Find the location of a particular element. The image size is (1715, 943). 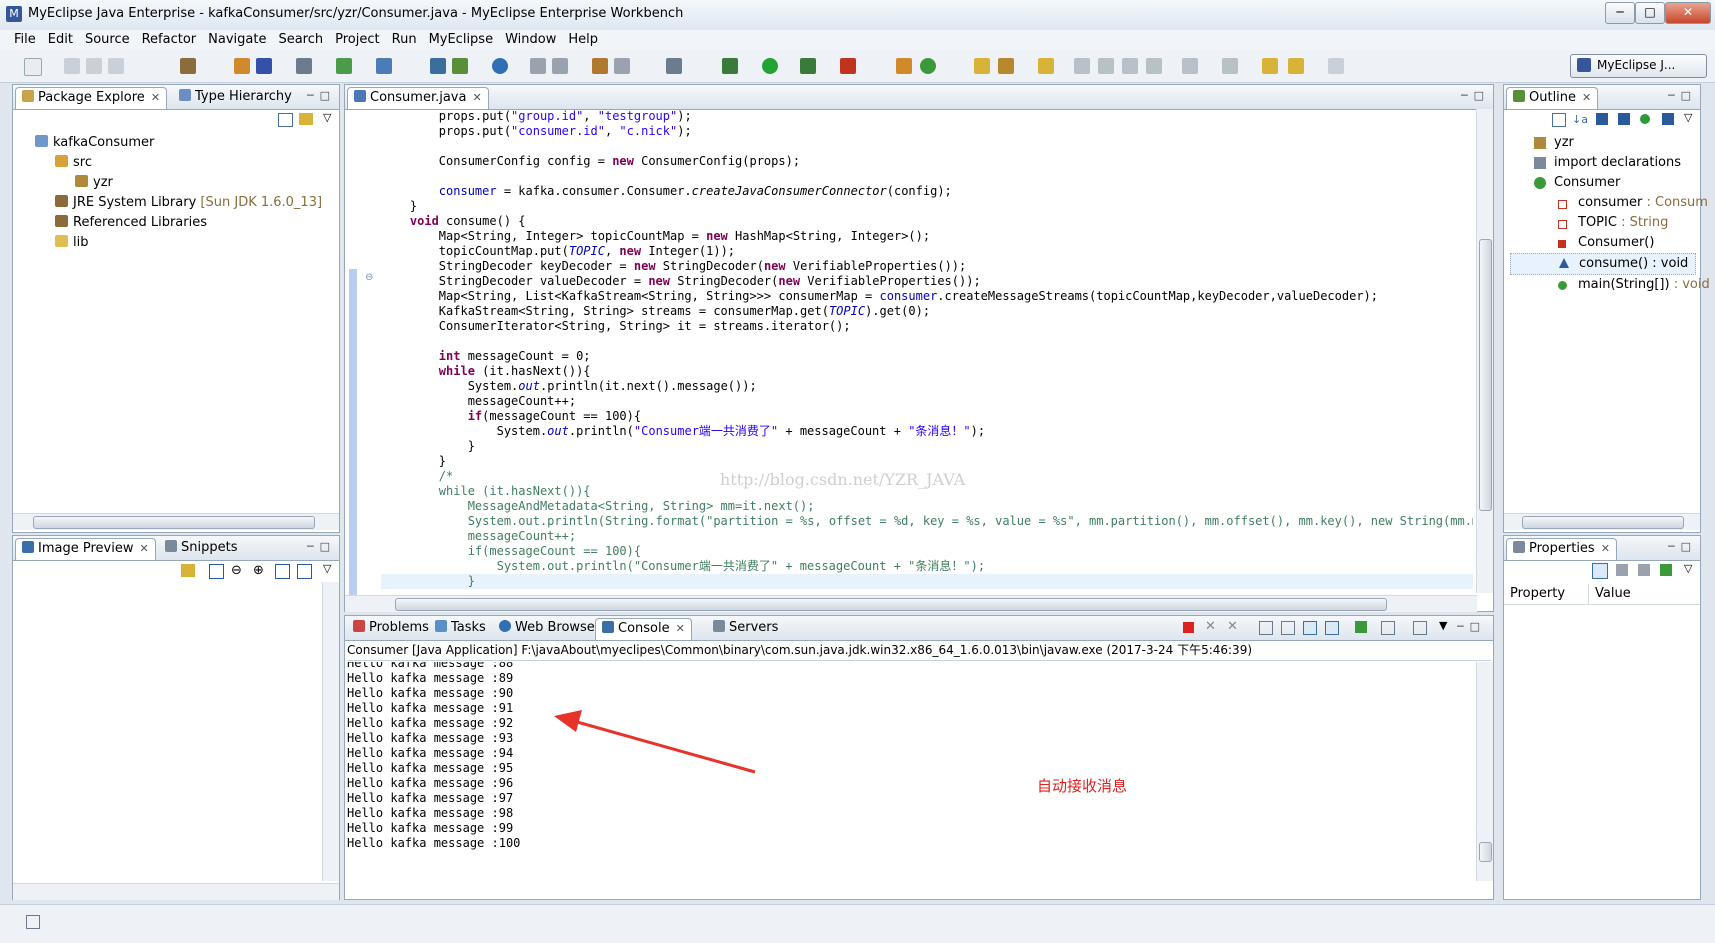

new-icon is located at coordinates (33, 67).